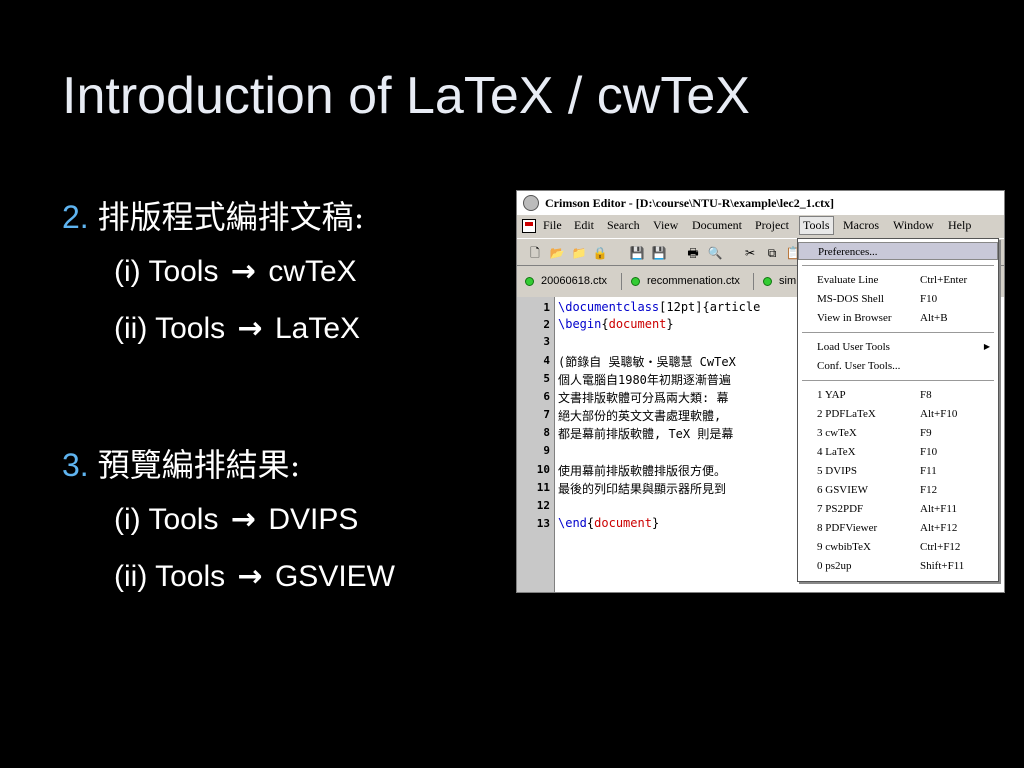 This screenshot has height=768, width=1024. Describe the element at coordinates (693, 253) in the screenshot. I see `print-icon: 🖶` at that location.